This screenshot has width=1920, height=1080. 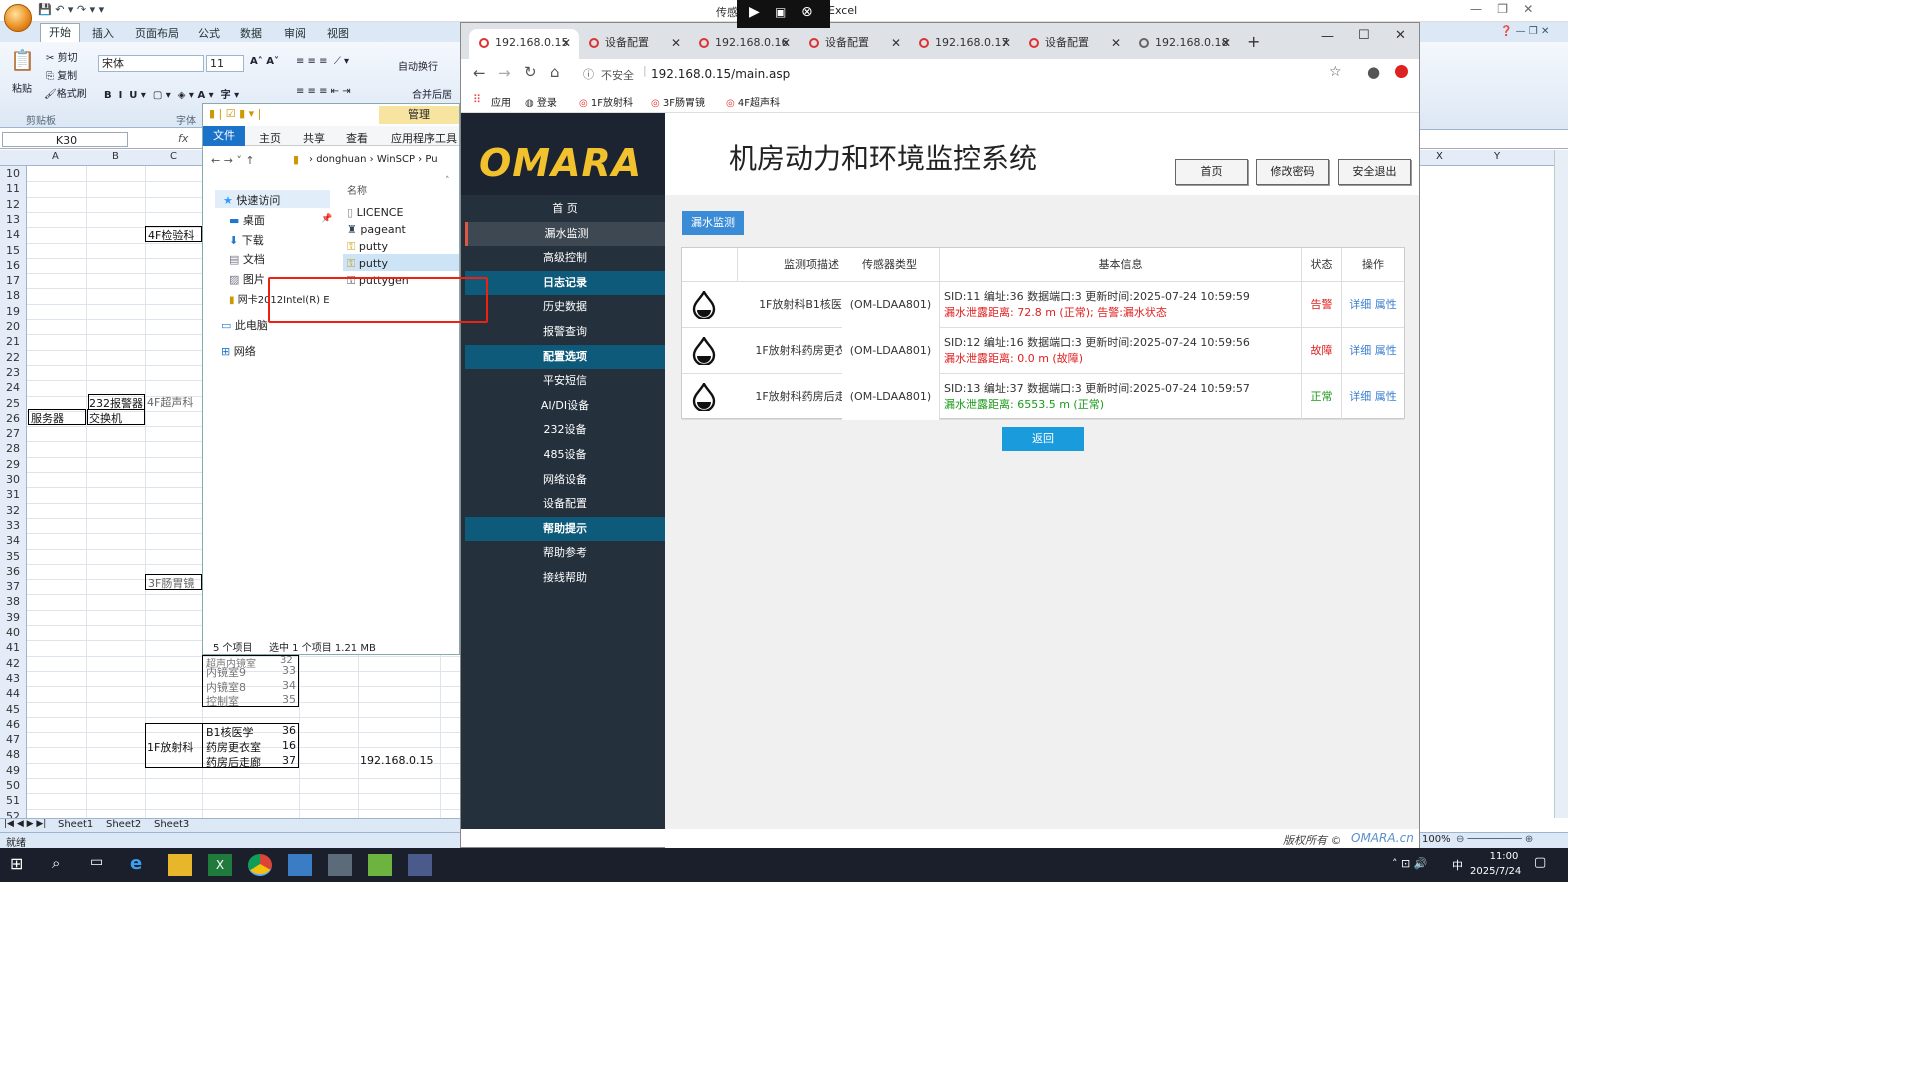 What do you see at coordinates (13, 601) in the screenshot?
I see `row-header: 38` at bounding box center [13, 601].